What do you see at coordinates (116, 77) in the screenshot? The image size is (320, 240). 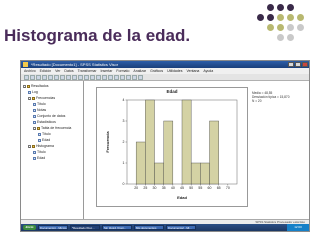 I see `demote-icon` at bounding box center [116, 77].